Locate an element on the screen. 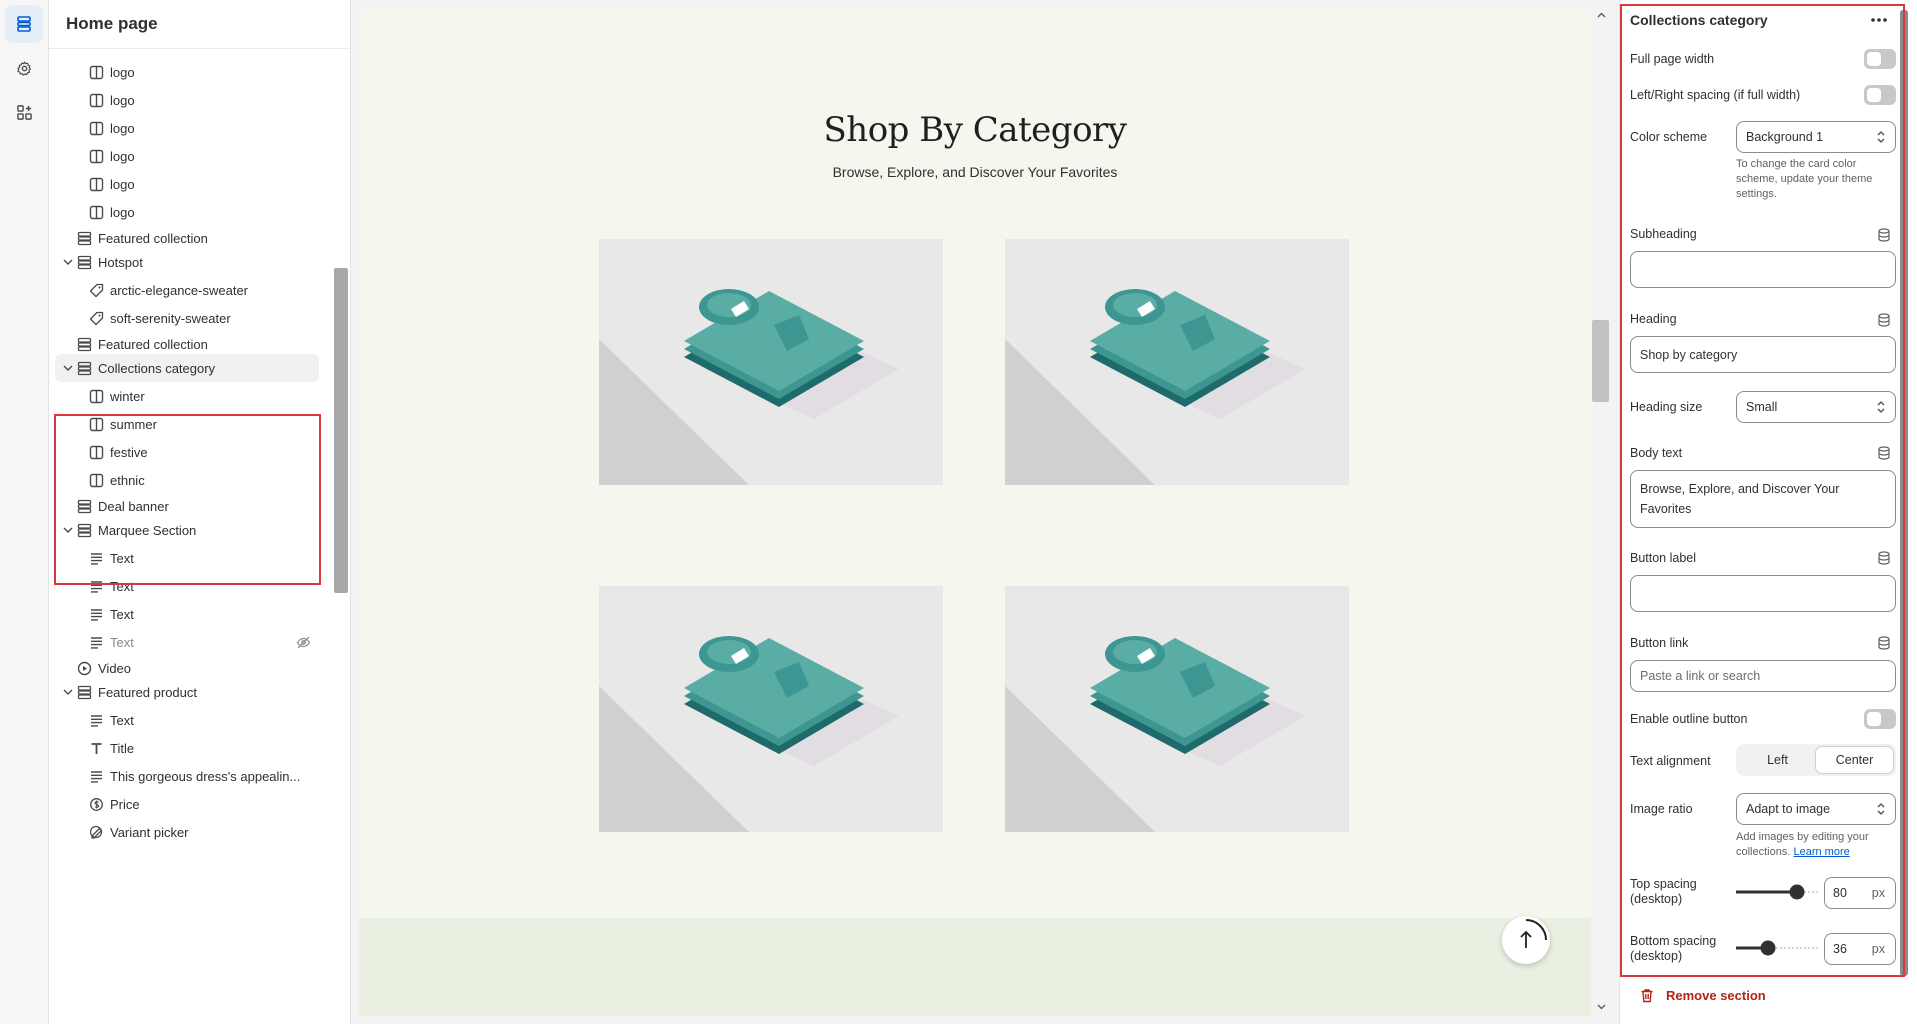  button-label-label: Button label is located at coordinates (1663, 558).